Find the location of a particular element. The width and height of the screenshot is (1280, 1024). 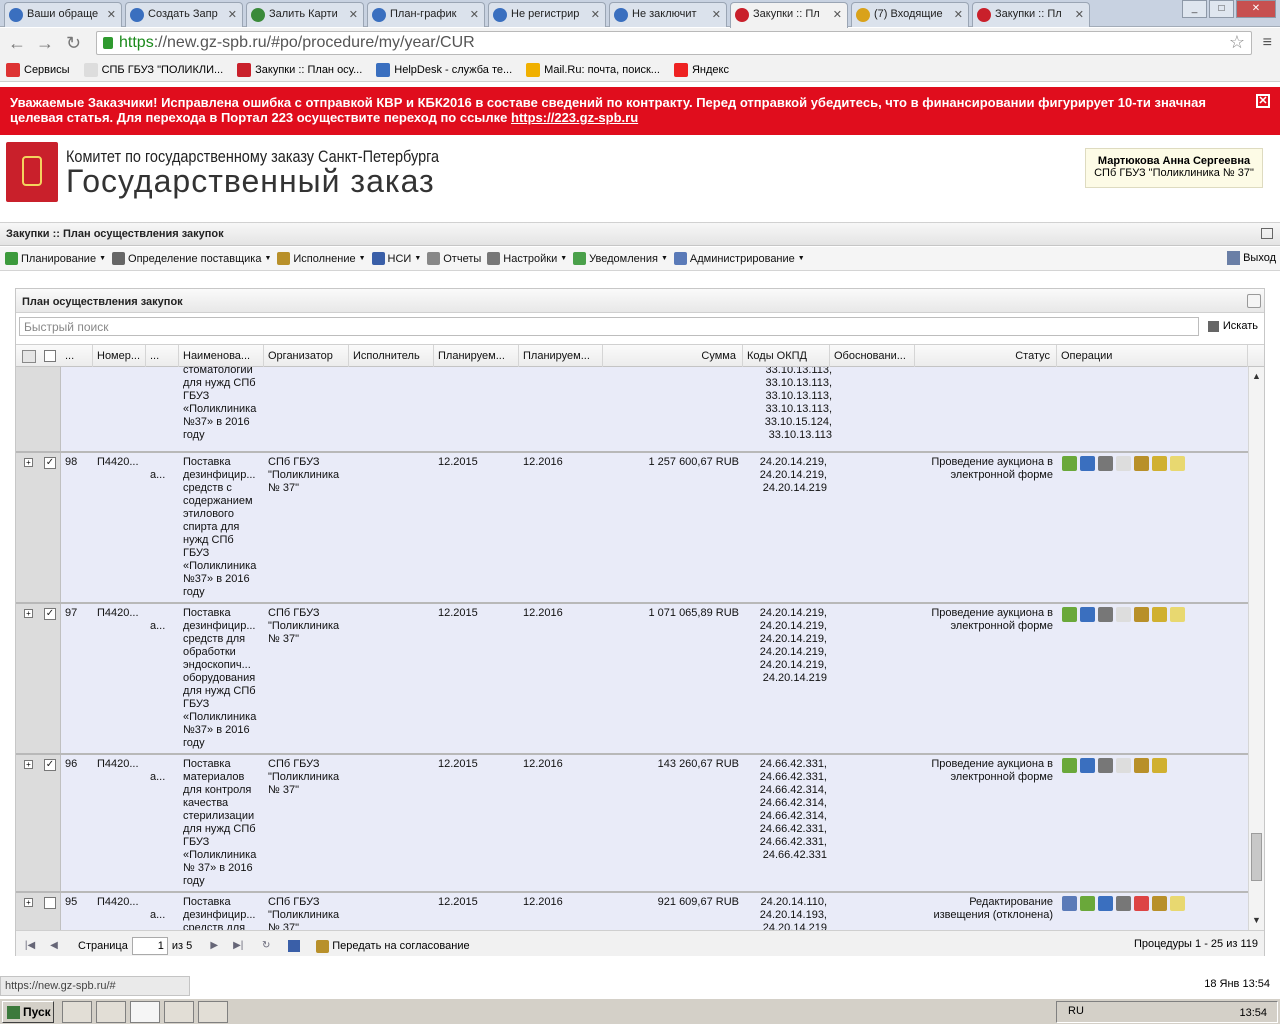

select-all-checkbox is located at coordinates (50, 356).